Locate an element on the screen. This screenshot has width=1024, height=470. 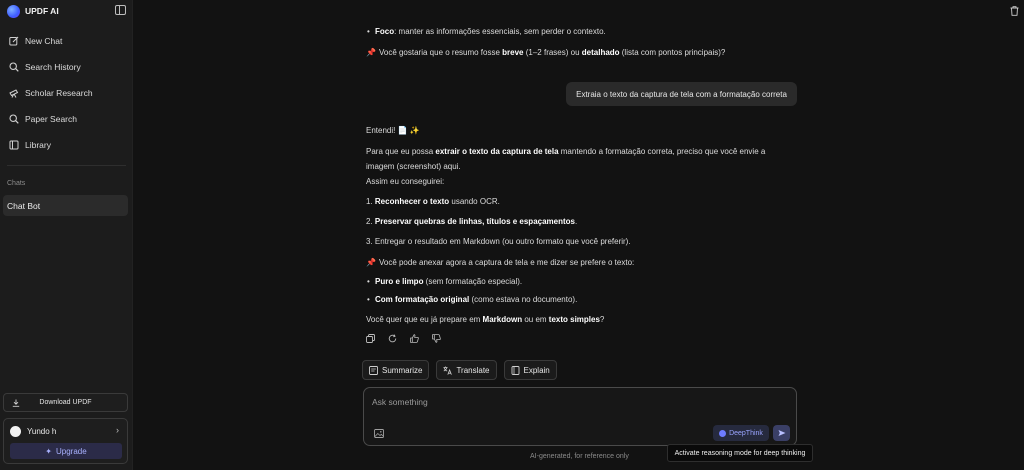
translate-icon is located at coordinates (448, 370).